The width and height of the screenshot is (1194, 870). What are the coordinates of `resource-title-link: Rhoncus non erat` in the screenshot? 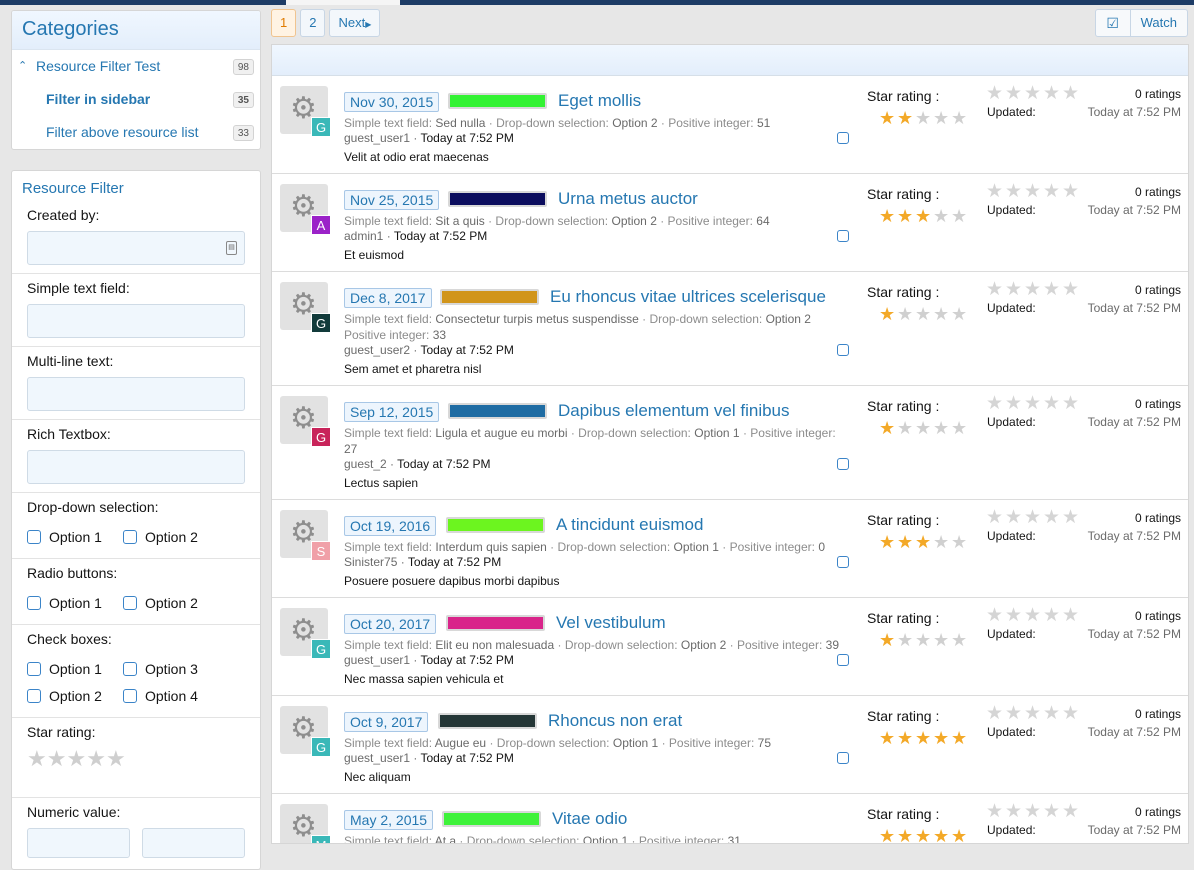 It's located at (615, 721).